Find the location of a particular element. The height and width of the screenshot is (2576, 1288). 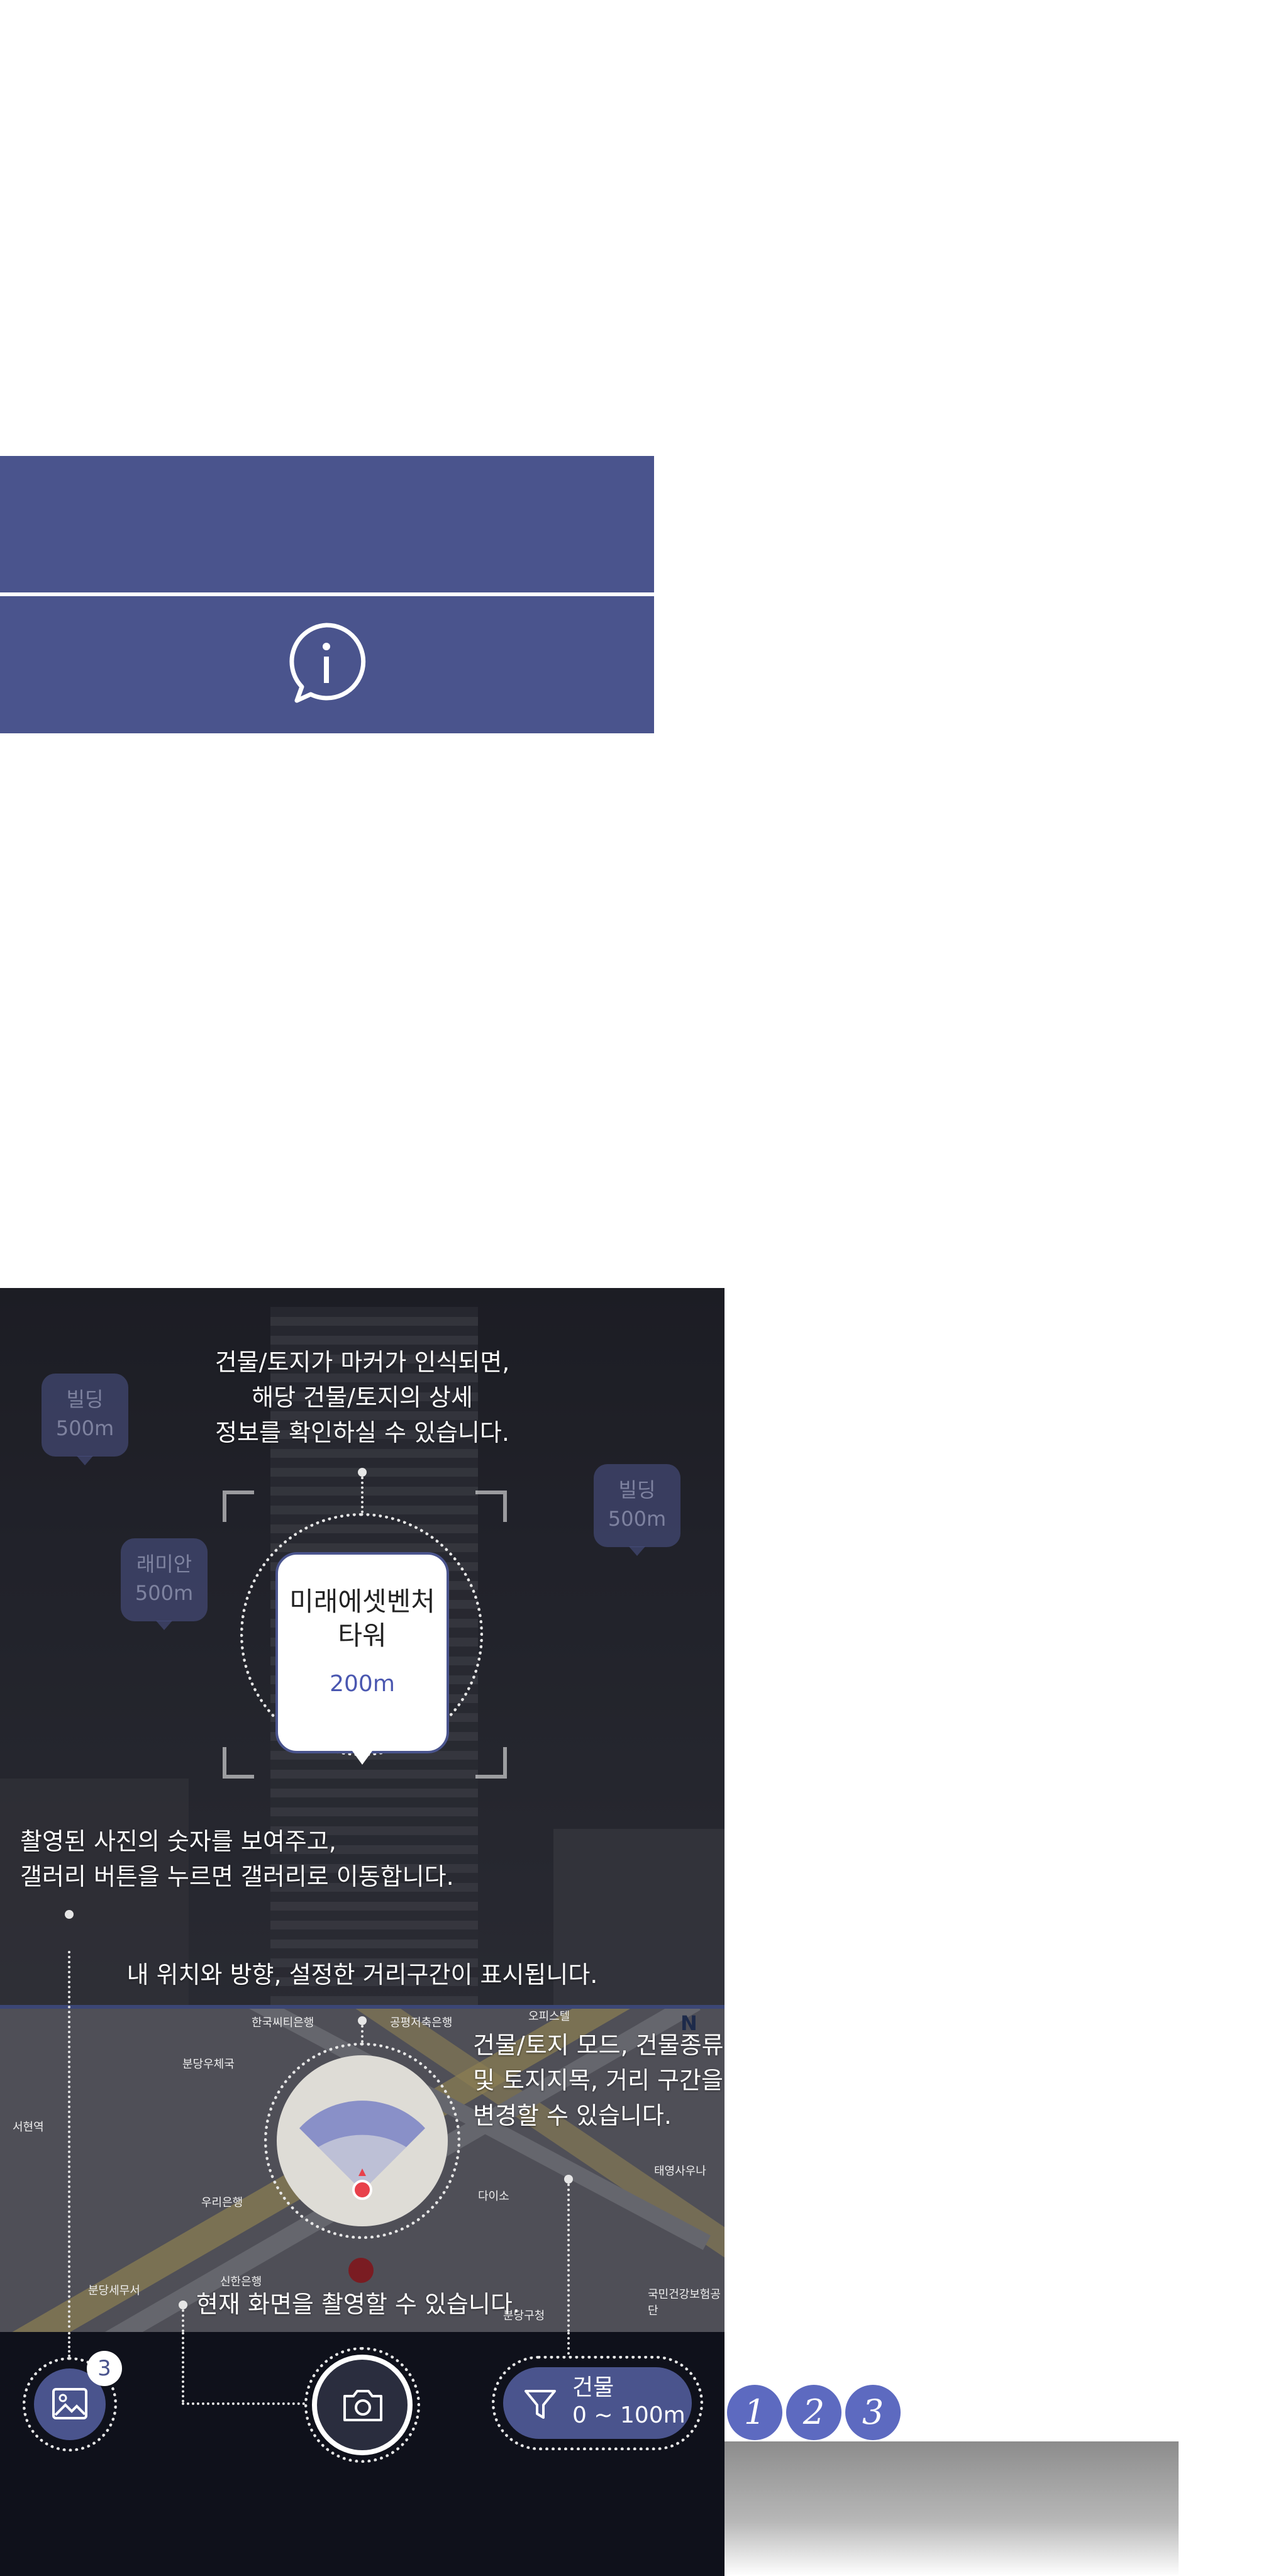

capture-info-text: 현재 화면을 촬영할 수 있습니다. is located at coordinates (358, 2304).